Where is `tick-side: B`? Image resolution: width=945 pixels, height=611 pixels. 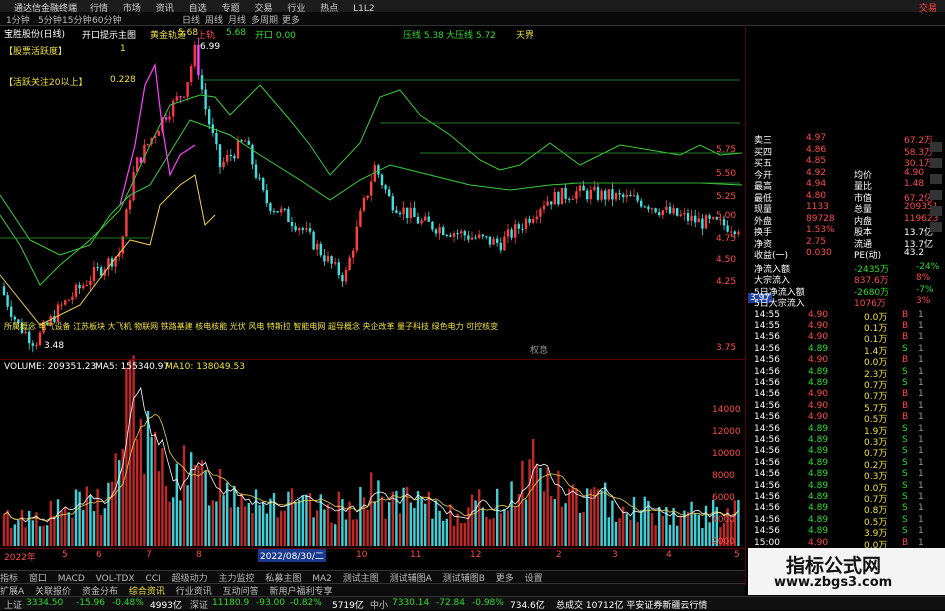
tick-side: B is located at coordinates (905, 314).